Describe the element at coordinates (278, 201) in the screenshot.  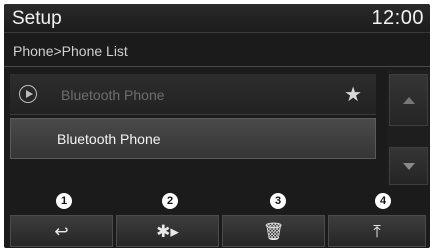
I see `callout-3: 3` at that location.